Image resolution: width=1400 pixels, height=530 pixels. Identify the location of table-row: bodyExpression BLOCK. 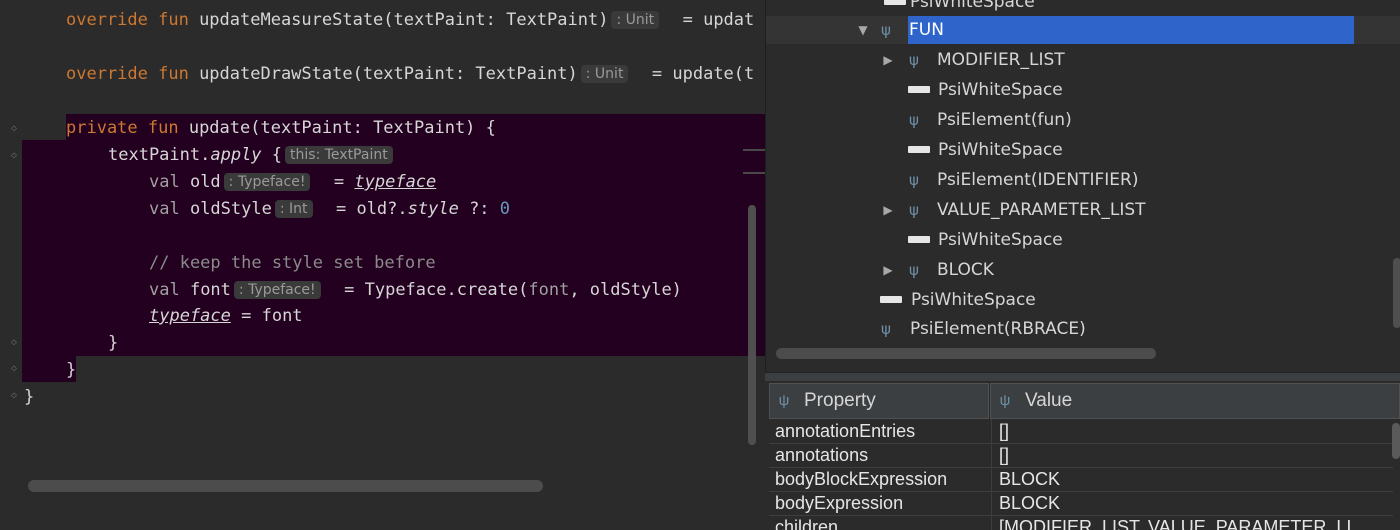
(1081, 503).